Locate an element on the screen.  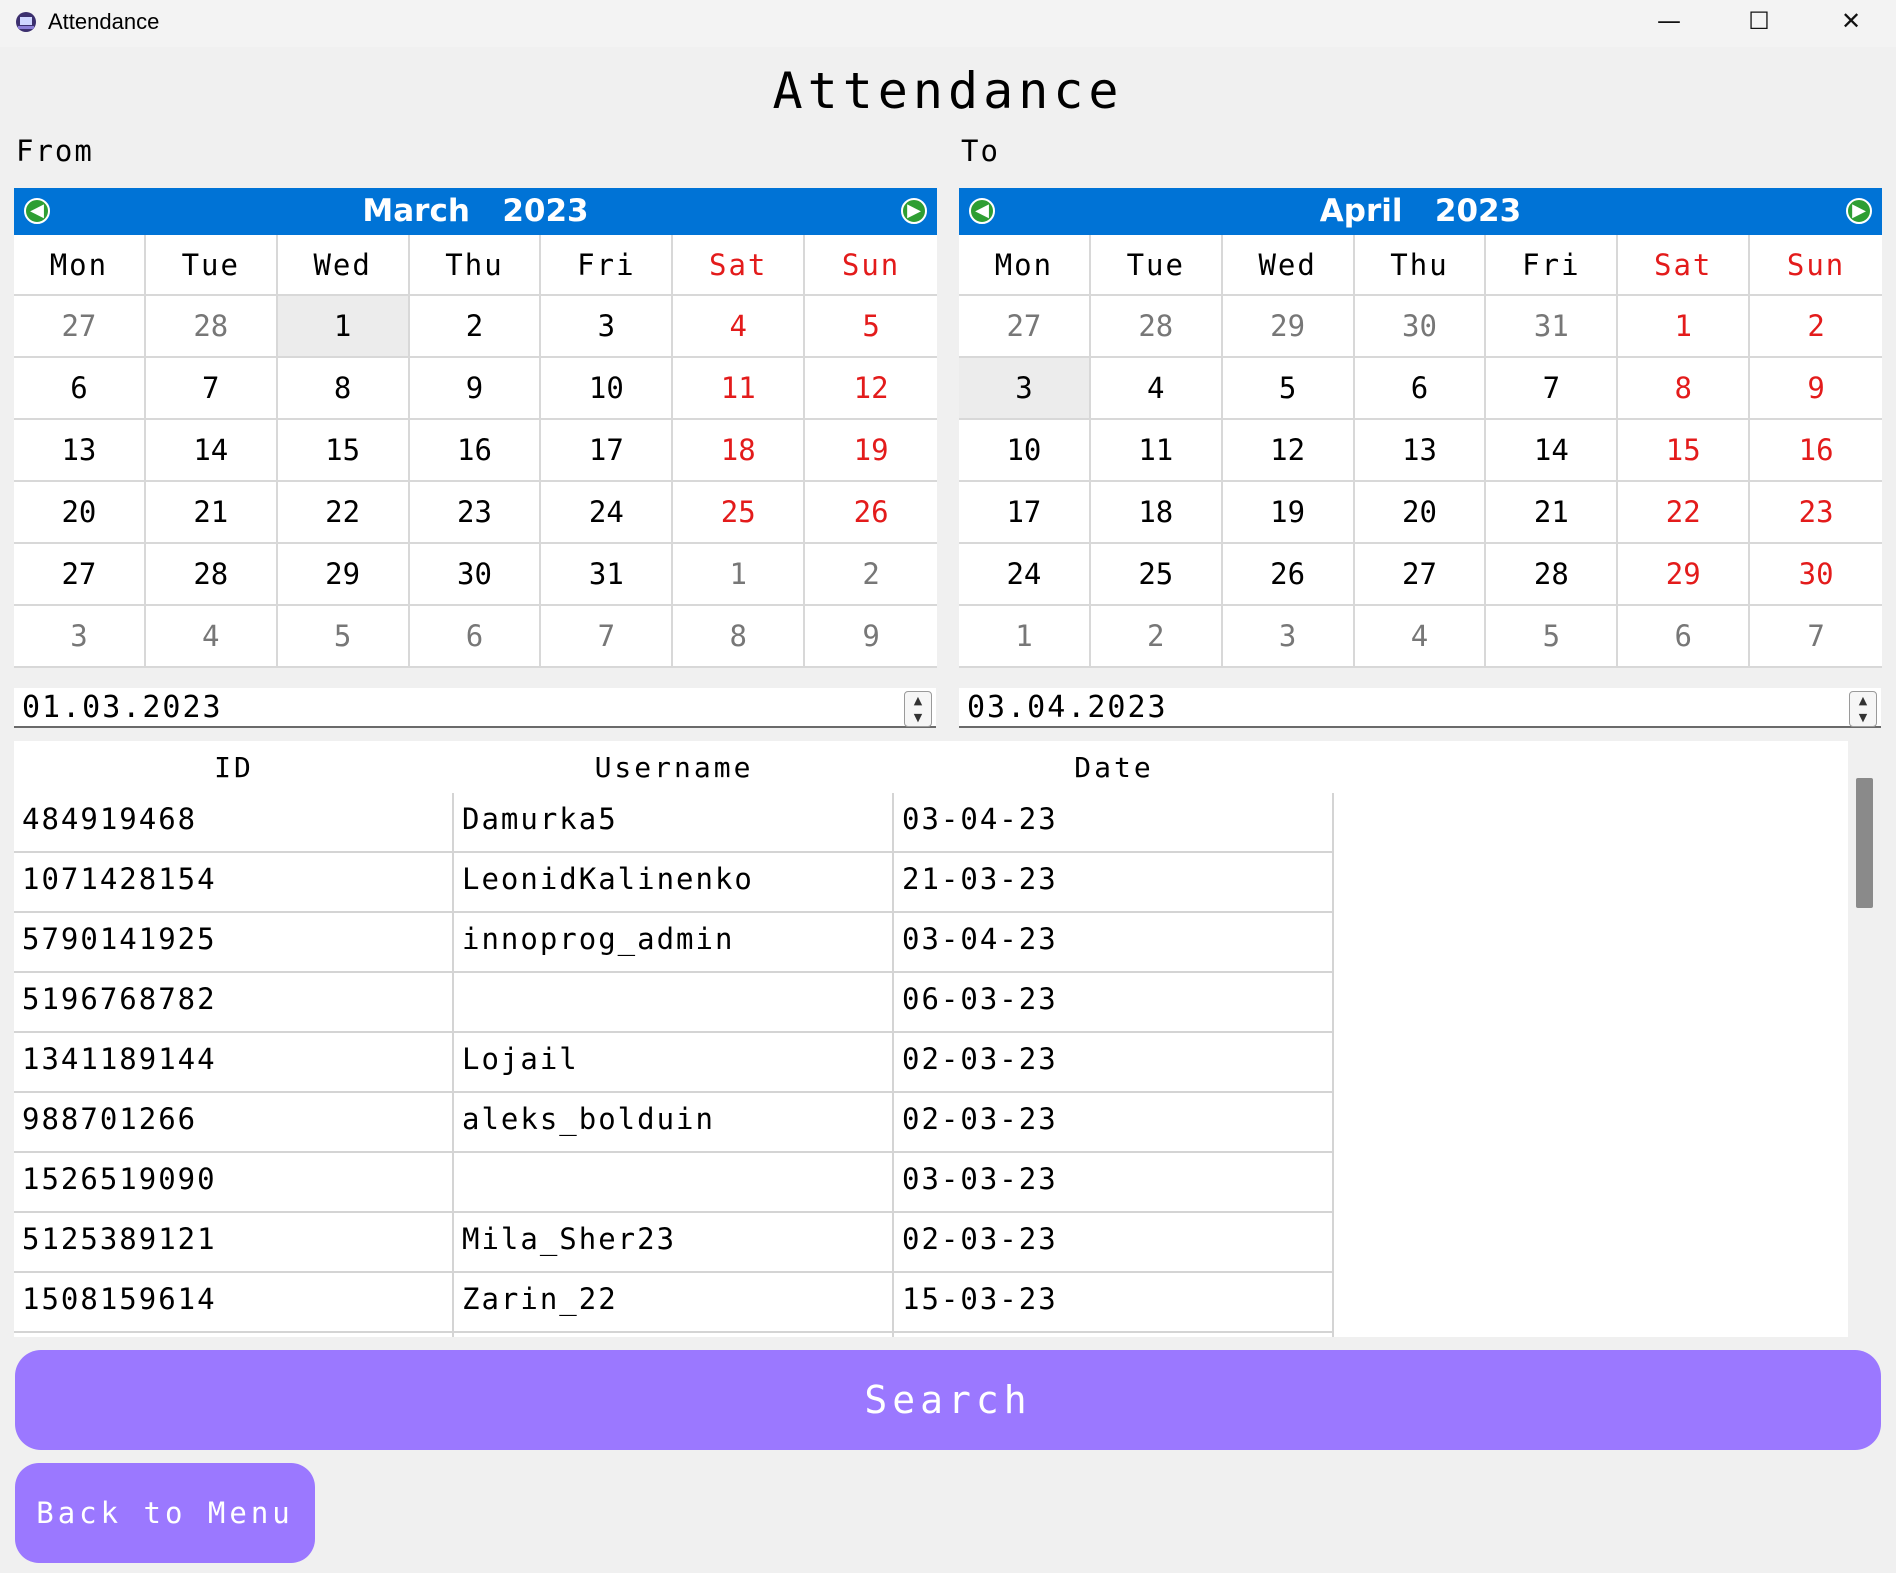
cell-id: 5790141925 is located at coordinates (234, 943).